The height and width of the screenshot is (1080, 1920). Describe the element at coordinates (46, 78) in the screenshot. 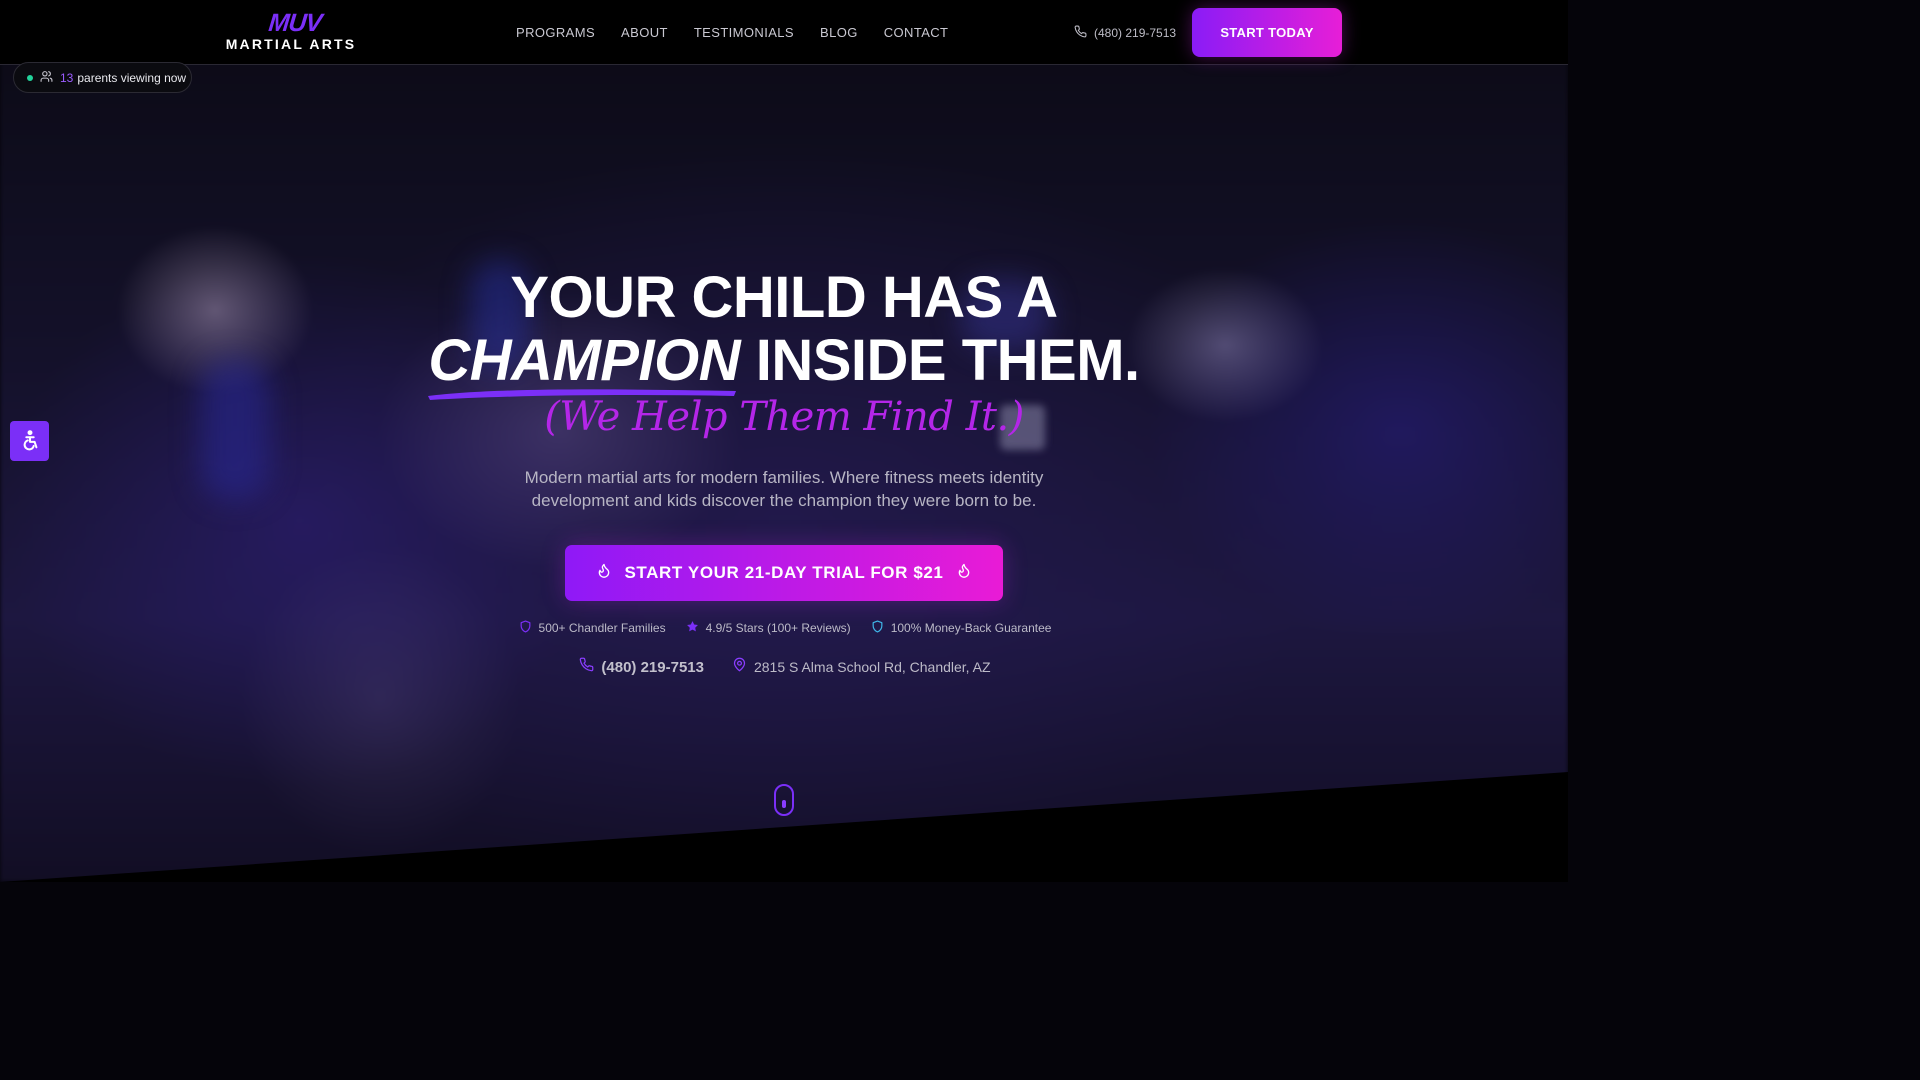

I see `users-icon` at that location.